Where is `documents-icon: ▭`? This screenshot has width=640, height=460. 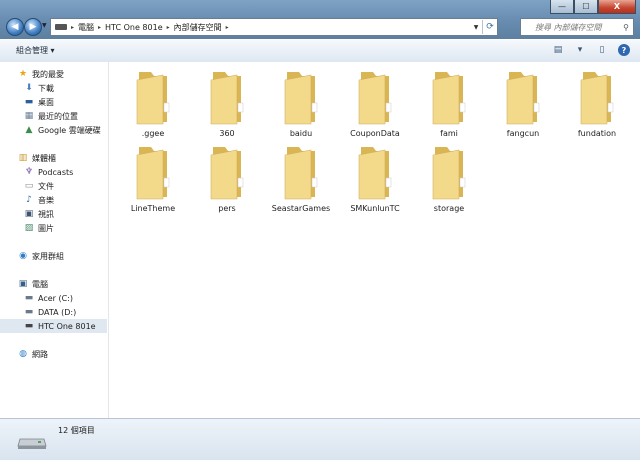 documents-icon: ▭ is located at coordinates (29, 186).